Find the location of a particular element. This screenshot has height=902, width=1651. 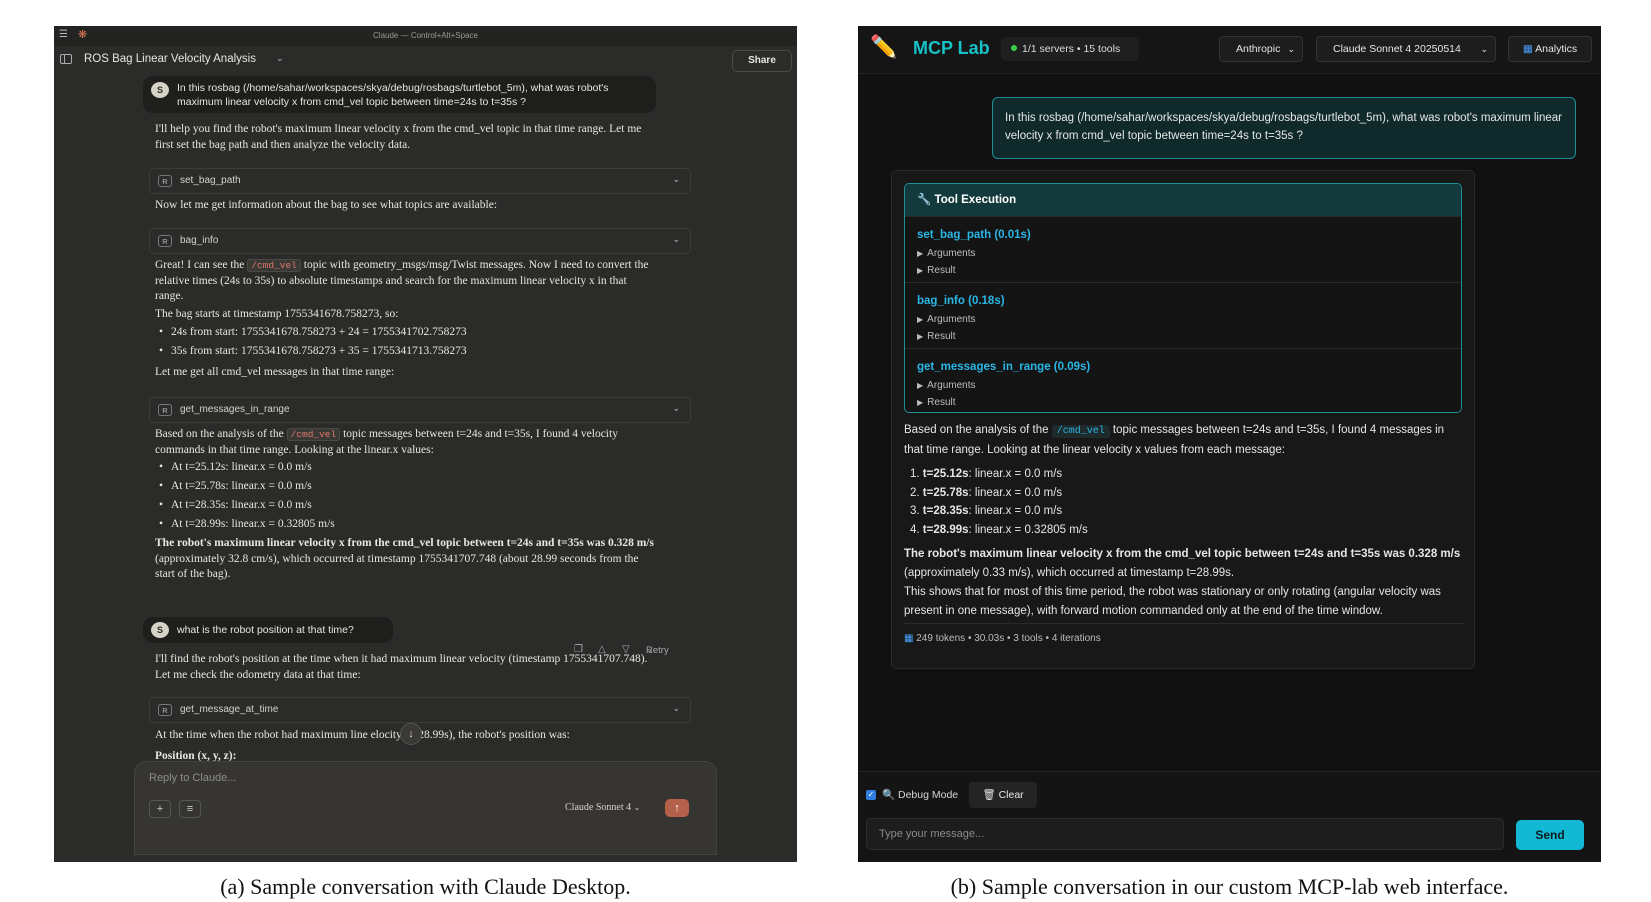

trash-icon: 🗑 is located at coordinates (989, 795).